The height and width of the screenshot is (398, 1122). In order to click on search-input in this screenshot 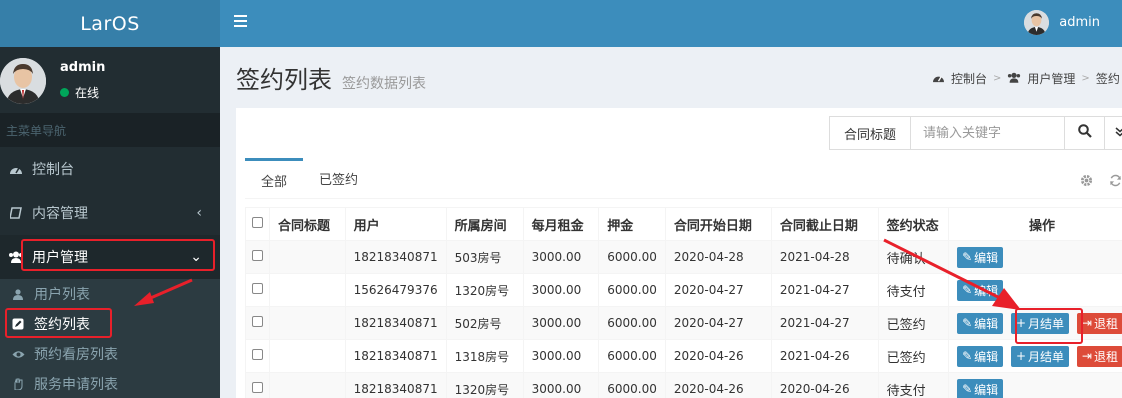, I will do `click(987, 133)`.